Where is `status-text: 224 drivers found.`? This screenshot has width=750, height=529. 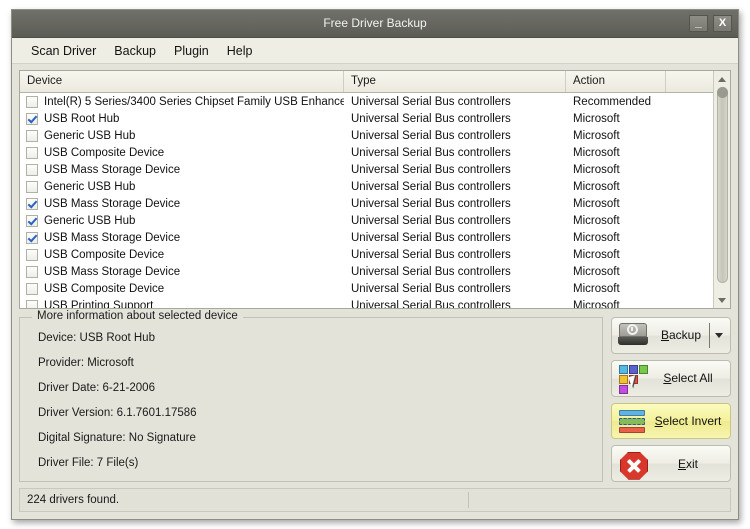
status-text: 224 drivers found. is located at coordinates (73, 500).